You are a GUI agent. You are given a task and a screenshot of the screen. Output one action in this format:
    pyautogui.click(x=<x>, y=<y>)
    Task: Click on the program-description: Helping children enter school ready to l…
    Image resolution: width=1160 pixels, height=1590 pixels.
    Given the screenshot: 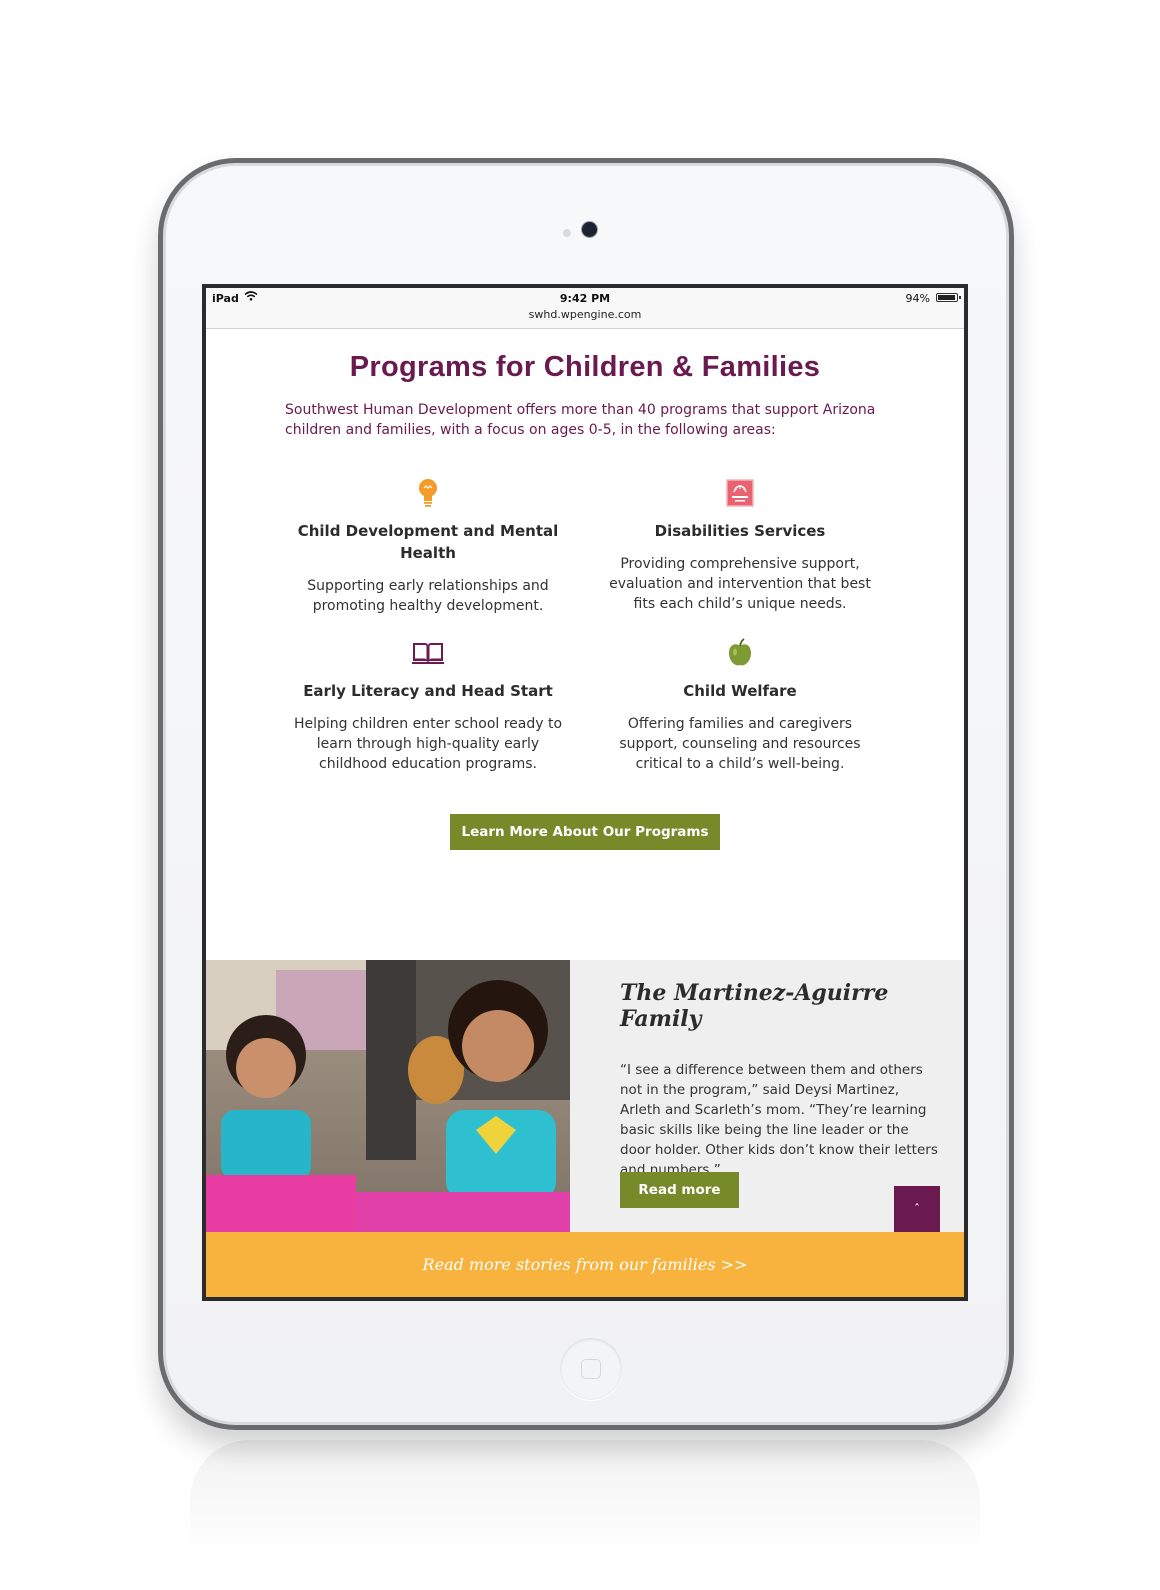 What is the action you would take?
    pyautogui.click(x=428, y=744)
    